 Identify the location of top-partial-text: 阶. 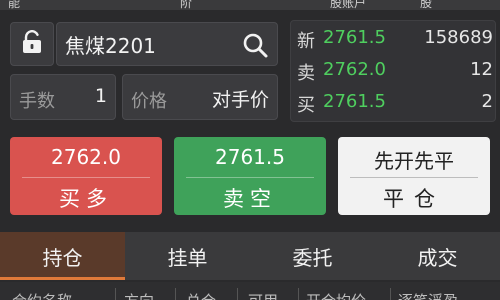
(186, 5).